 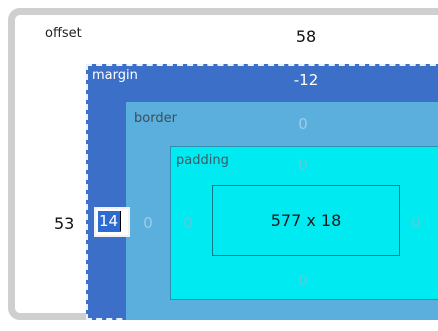 What do you see at coordinates (306, 80) in the screenshot?
I see `margin-top-value: -12` at bounding box center [306, 80].